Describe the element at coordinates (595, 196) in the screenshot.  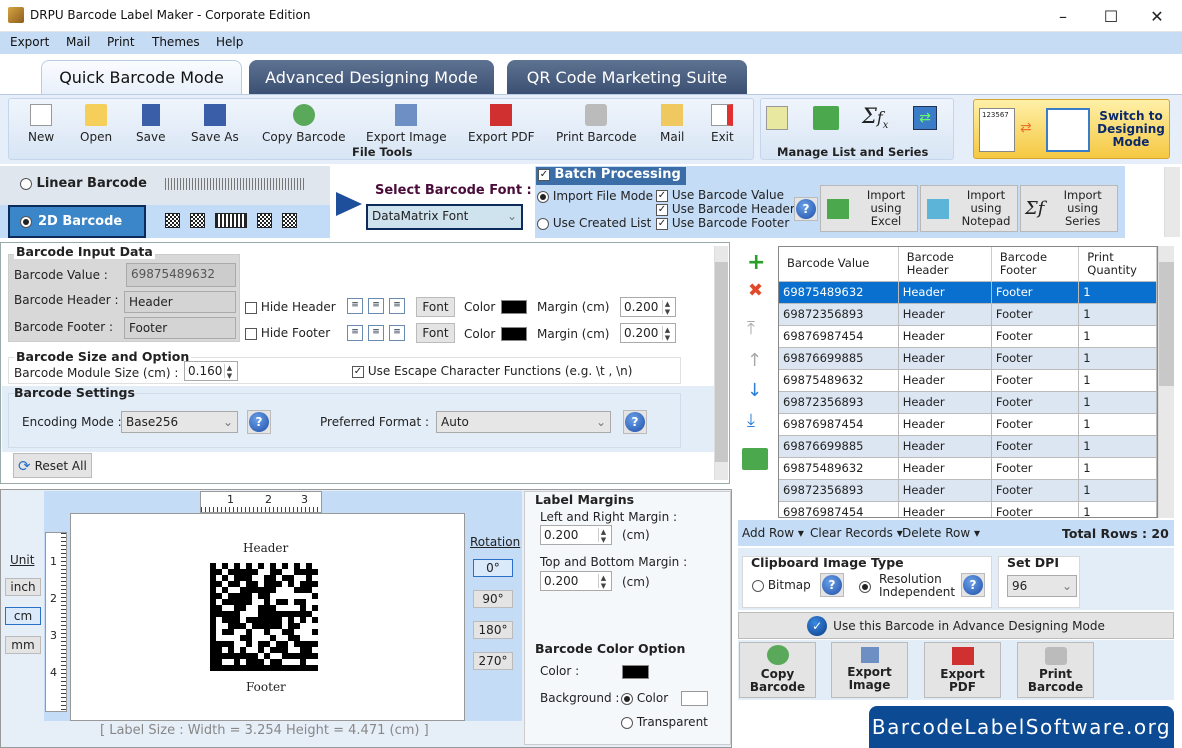
I see `import-file-mode-radio: Import File Mode` at that location.